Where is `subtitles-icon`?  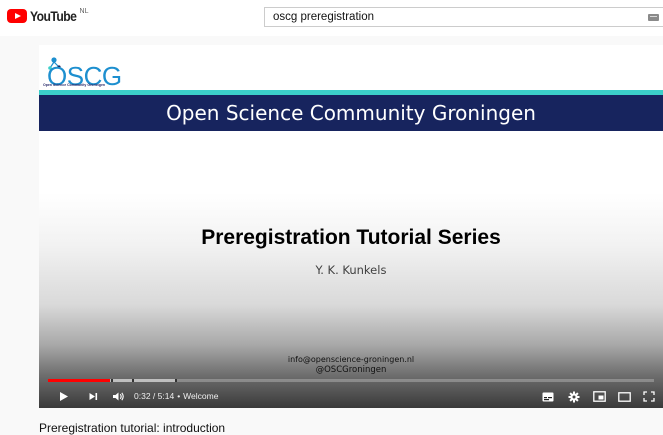 subtitles-icon is located at coordinates (548, 396).